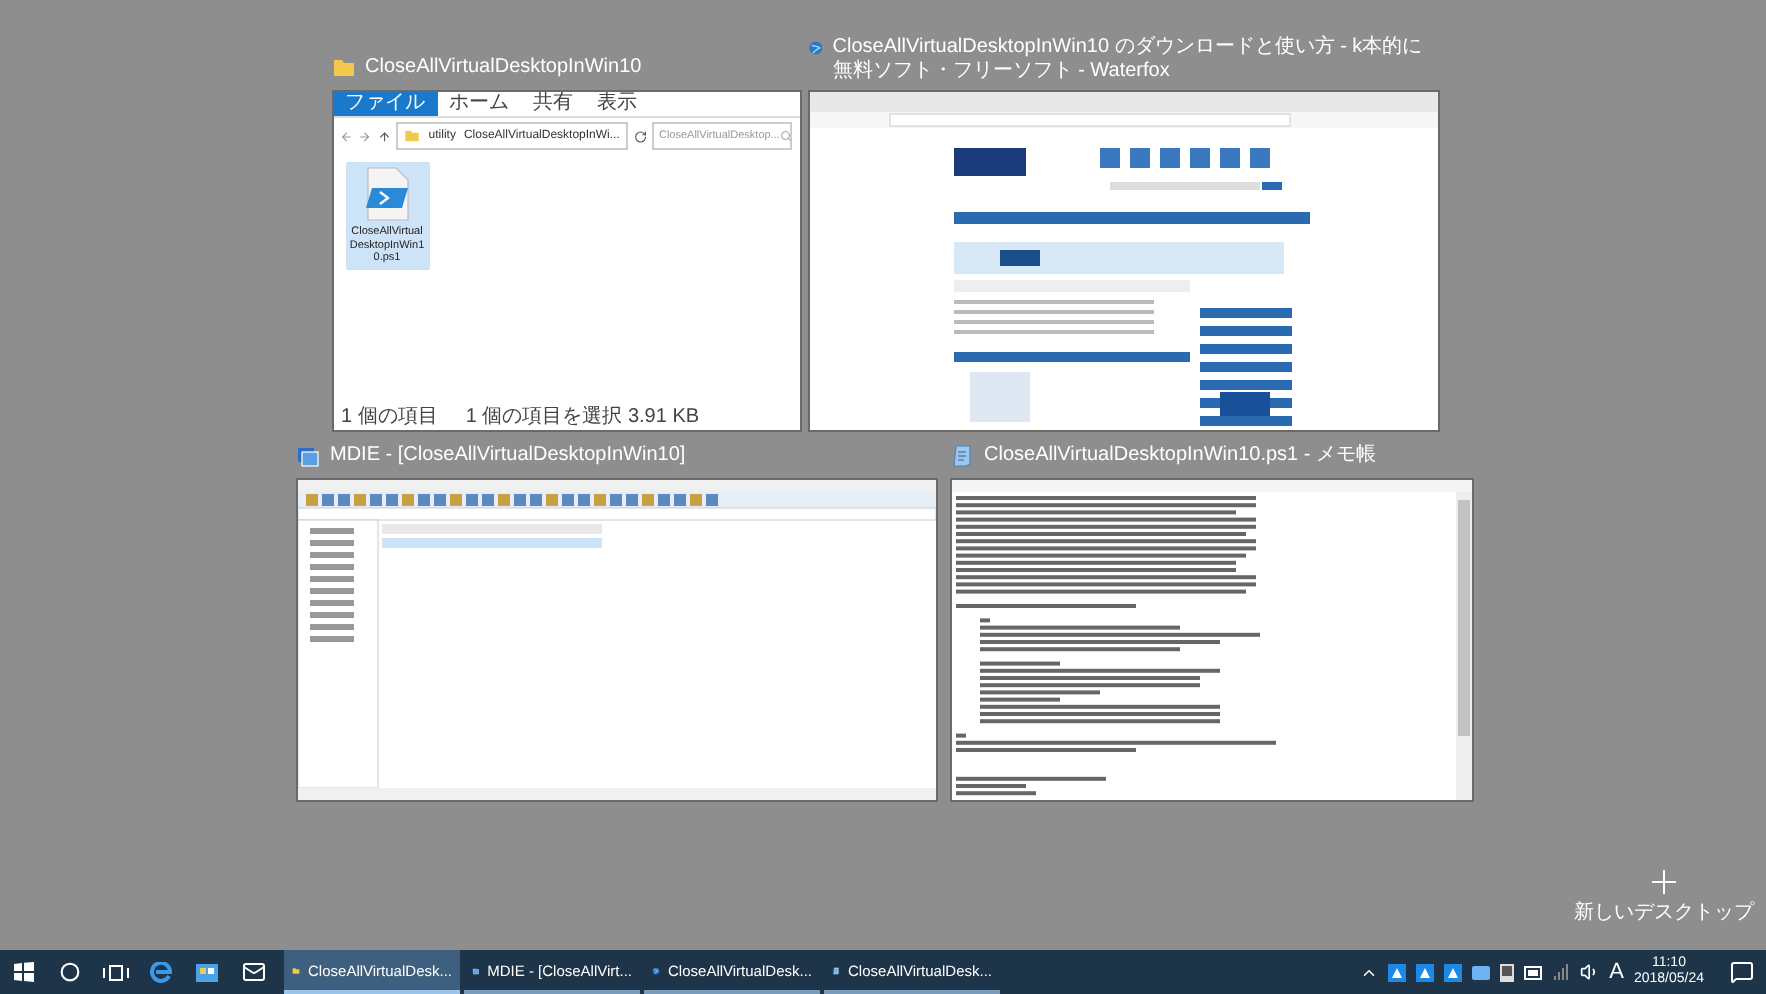 Image resolution: width=1766 pixels, height=994 pixels. Describe the element at coordinates (384, 136) in the screenshot. I see `up-icon` at that location.